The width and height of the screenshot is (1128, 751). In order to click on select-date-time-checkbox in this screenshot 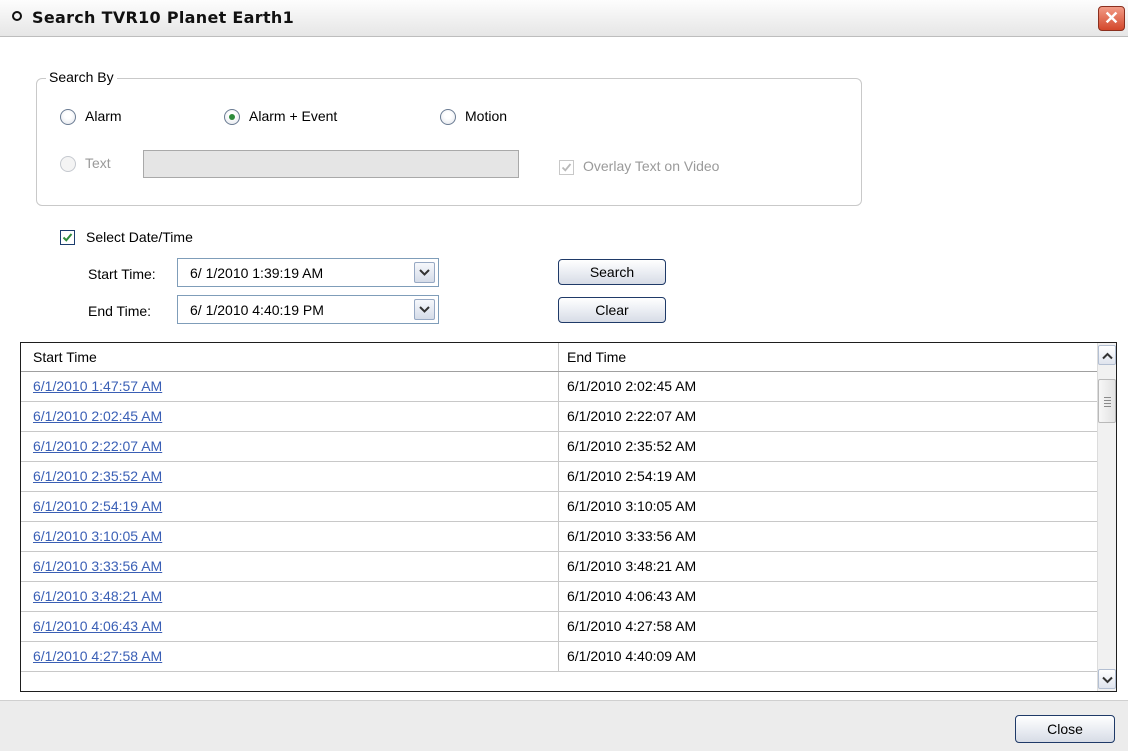, I will do `click(67, 237)`.